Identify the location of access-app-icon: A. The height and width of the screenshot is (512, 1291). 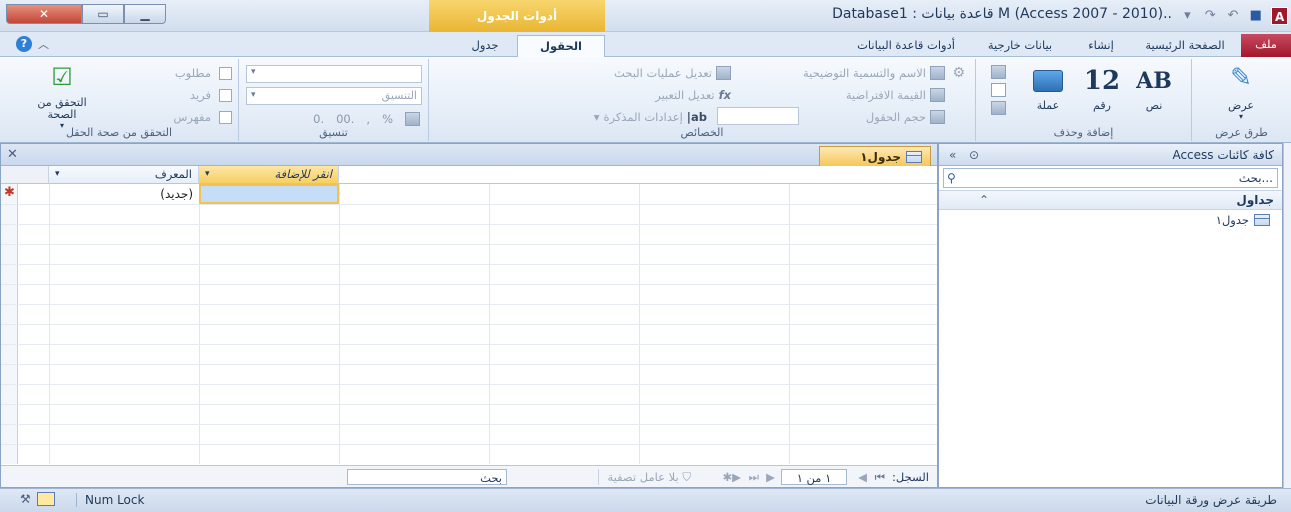
(1279, 16).